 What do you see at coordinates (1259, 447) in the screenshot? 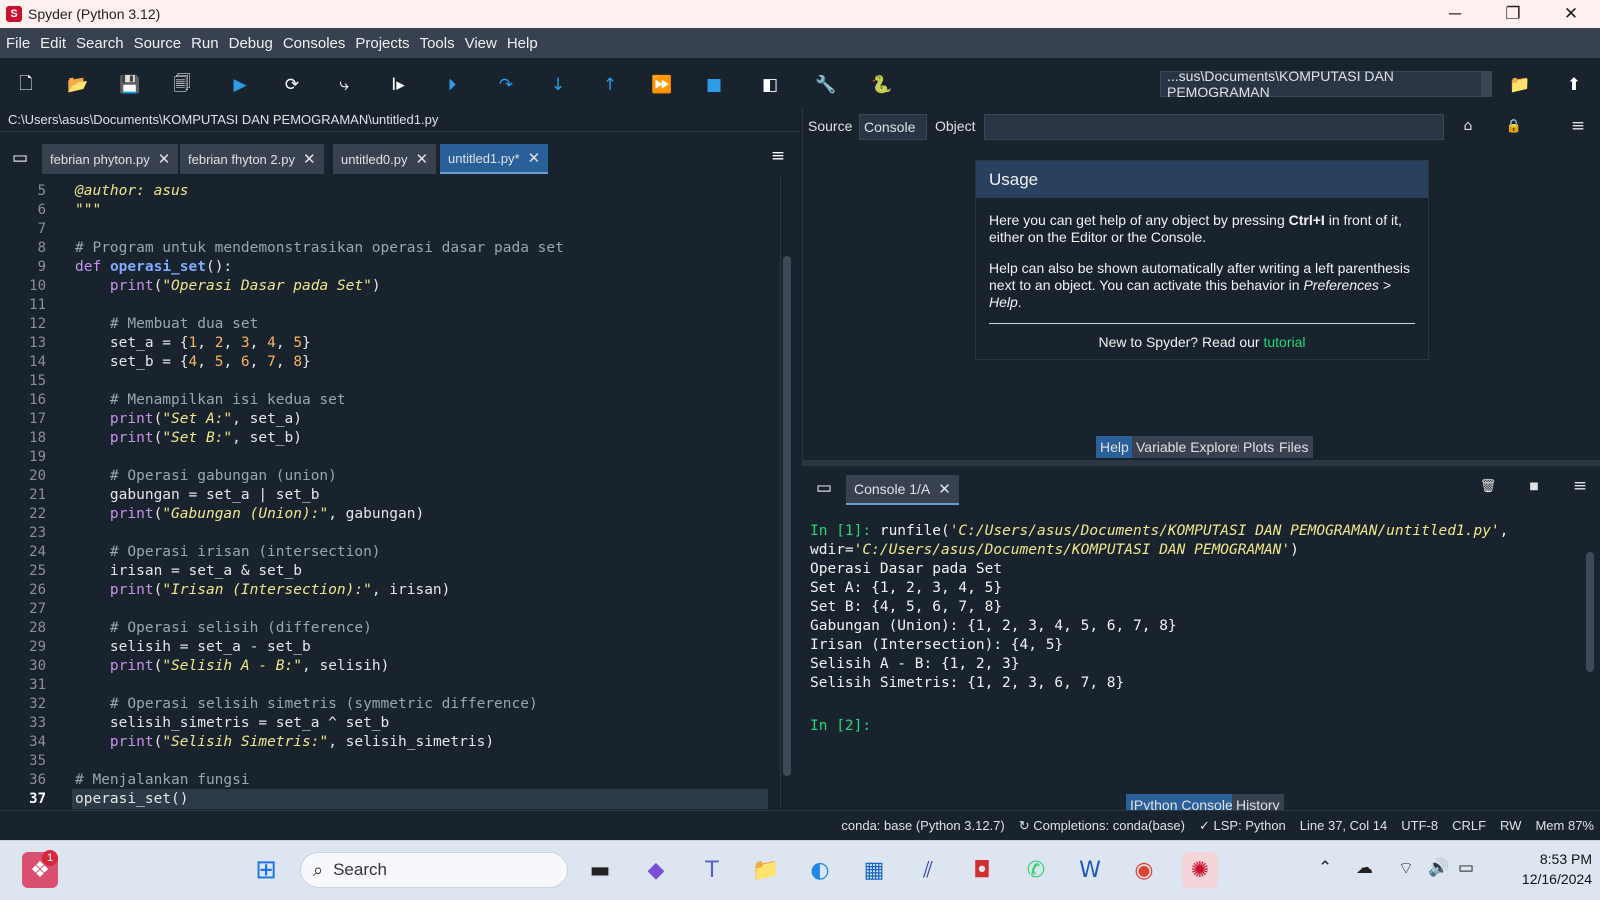
I see `pane-tab-plots: Plots` at bounding box center [1259, 447].